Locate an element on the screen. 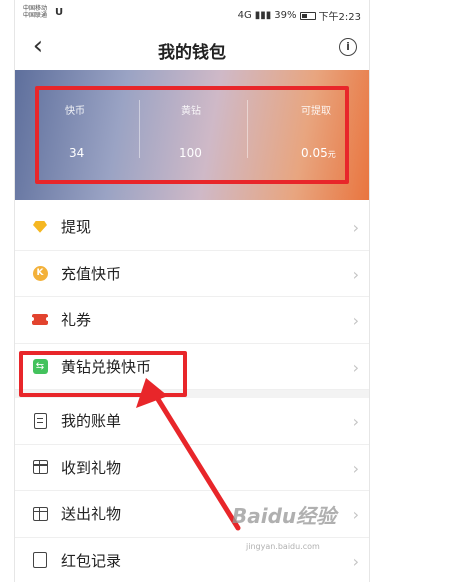 Image resolution: width=470 pixels, height=582 pixels. diamond-icon is located at coordinates (40, 227).